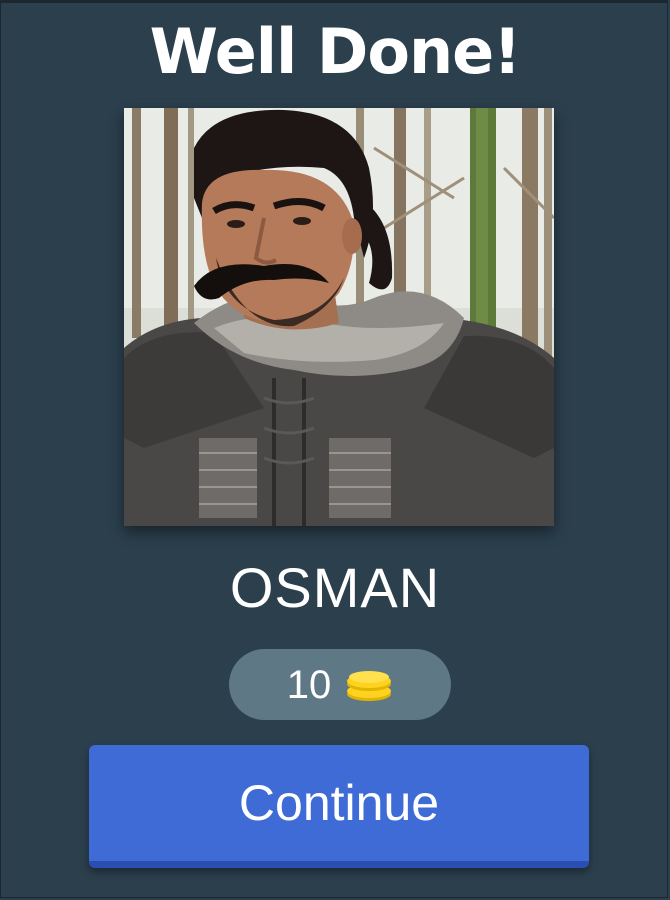 This screenshot has height=900, width=670. Describe the element at coordinates (335, 587) in the screenshot. I see `answer-text: OSMAN` at that location.